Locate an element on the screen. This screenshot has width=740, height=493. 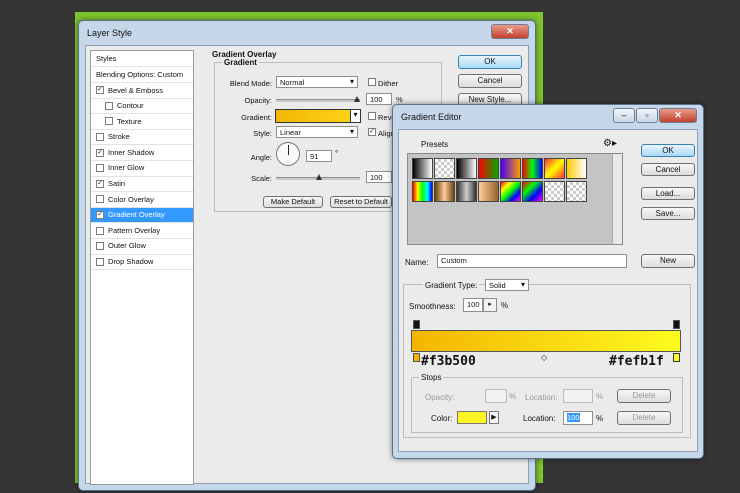
style-item-label: Gradient Overlay is located at coordinates (136, 215).